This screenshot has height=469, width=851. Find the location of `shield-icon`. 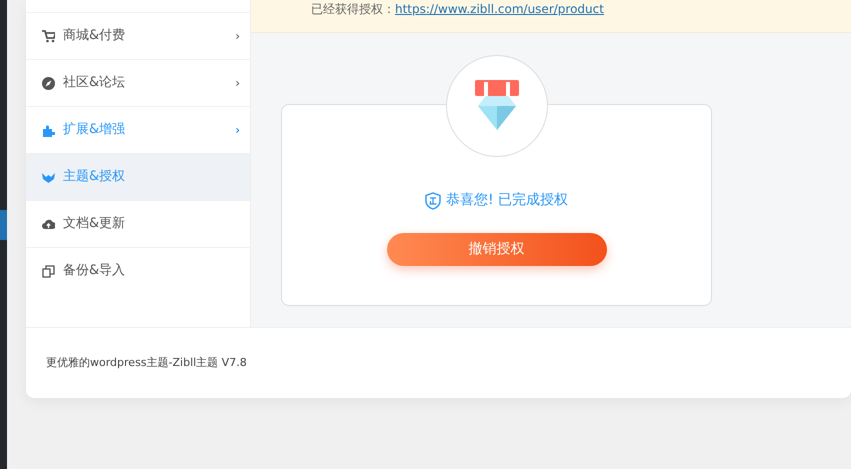

shield-icon is located at coordinates (432, 201).